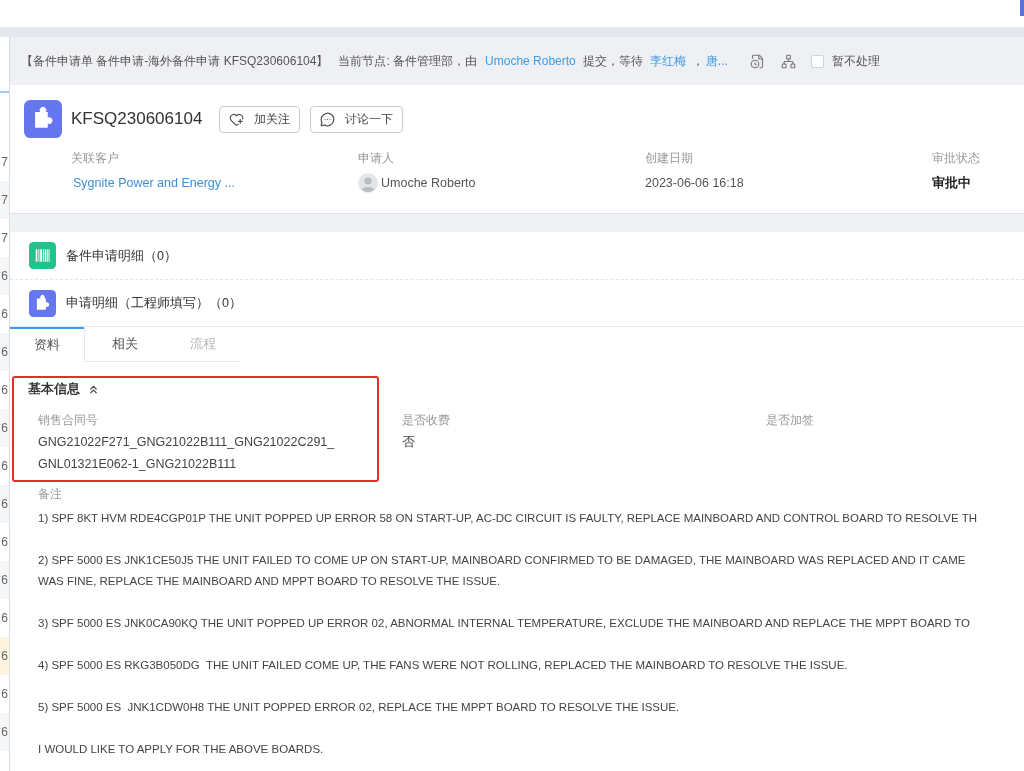 The height and width of the screenshot is (771, 1024). What do you see at coordinates (817, 61) in the screenshot?
I see `hold-checkbox` at bounding box center [817, 61].